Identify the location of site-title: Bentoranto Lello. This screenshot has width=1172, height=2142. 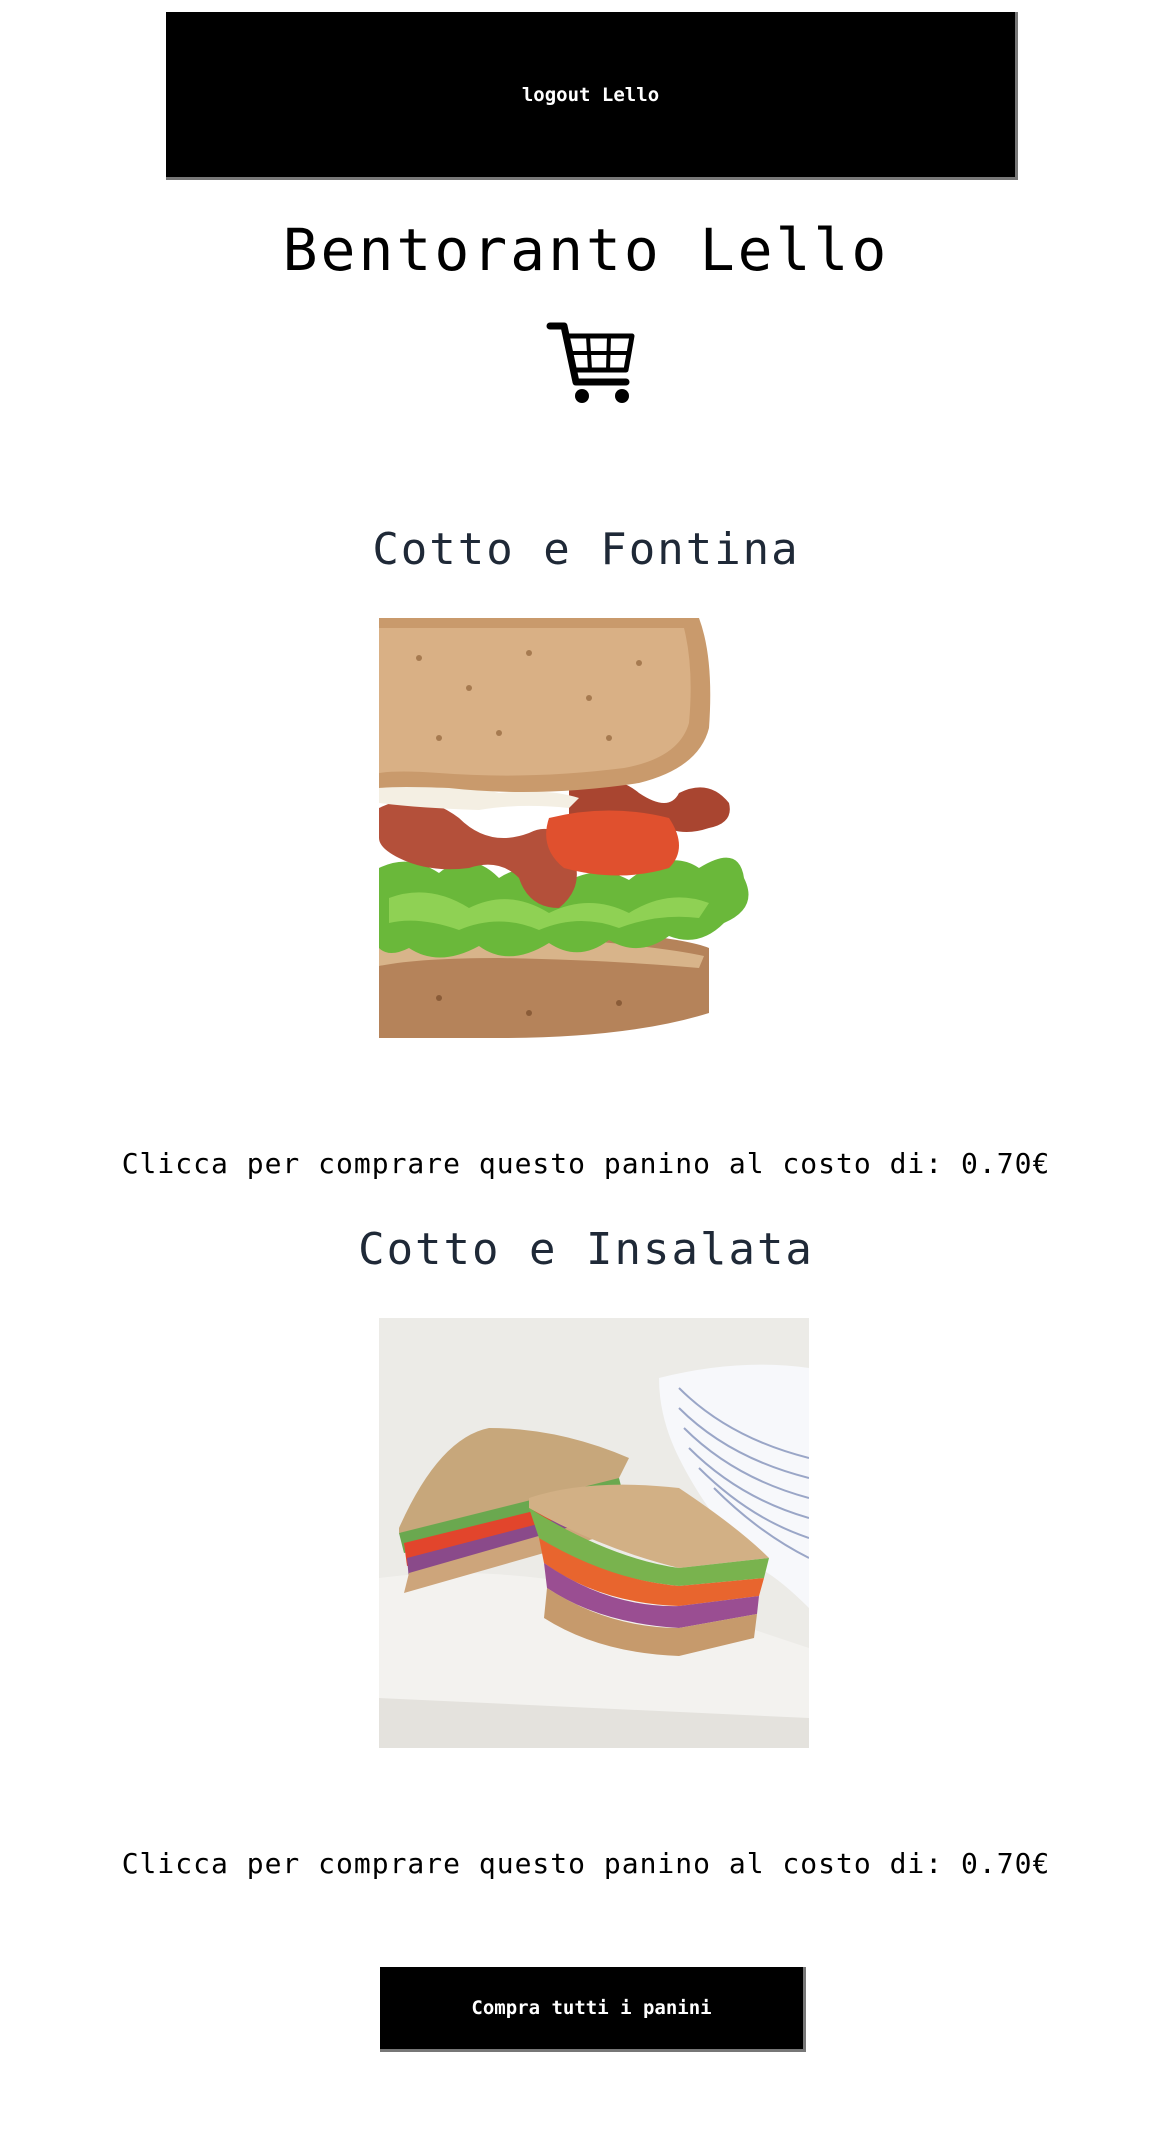
(586, 250).